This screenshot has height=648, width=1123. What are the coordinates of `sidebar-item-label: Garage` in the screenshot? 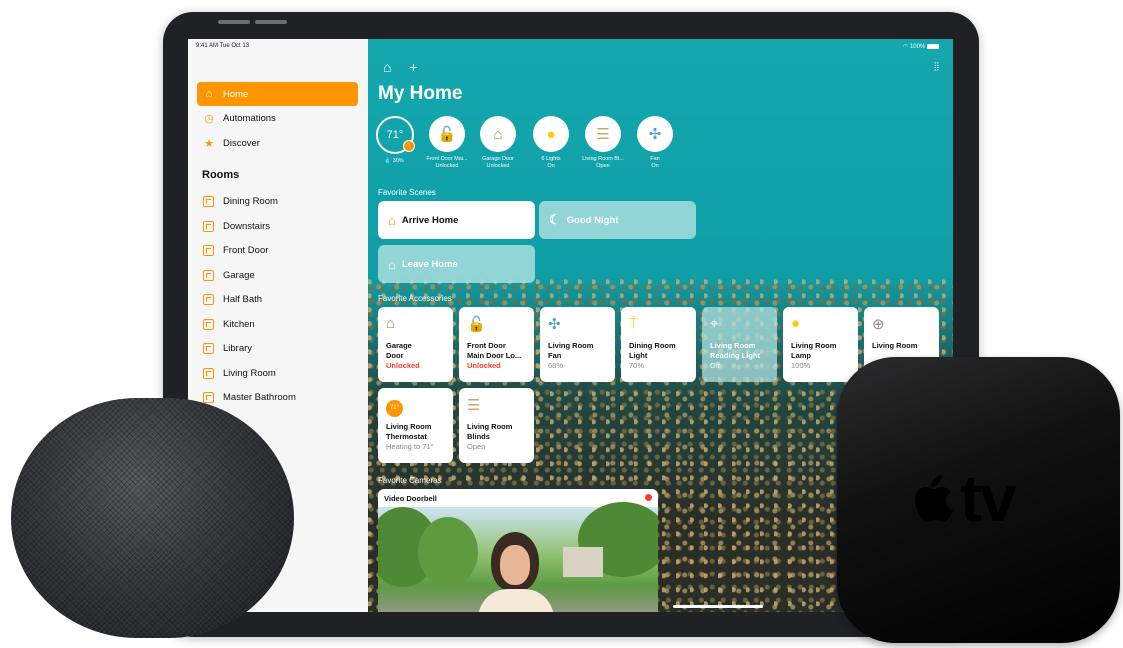 It's located at (239, 275).